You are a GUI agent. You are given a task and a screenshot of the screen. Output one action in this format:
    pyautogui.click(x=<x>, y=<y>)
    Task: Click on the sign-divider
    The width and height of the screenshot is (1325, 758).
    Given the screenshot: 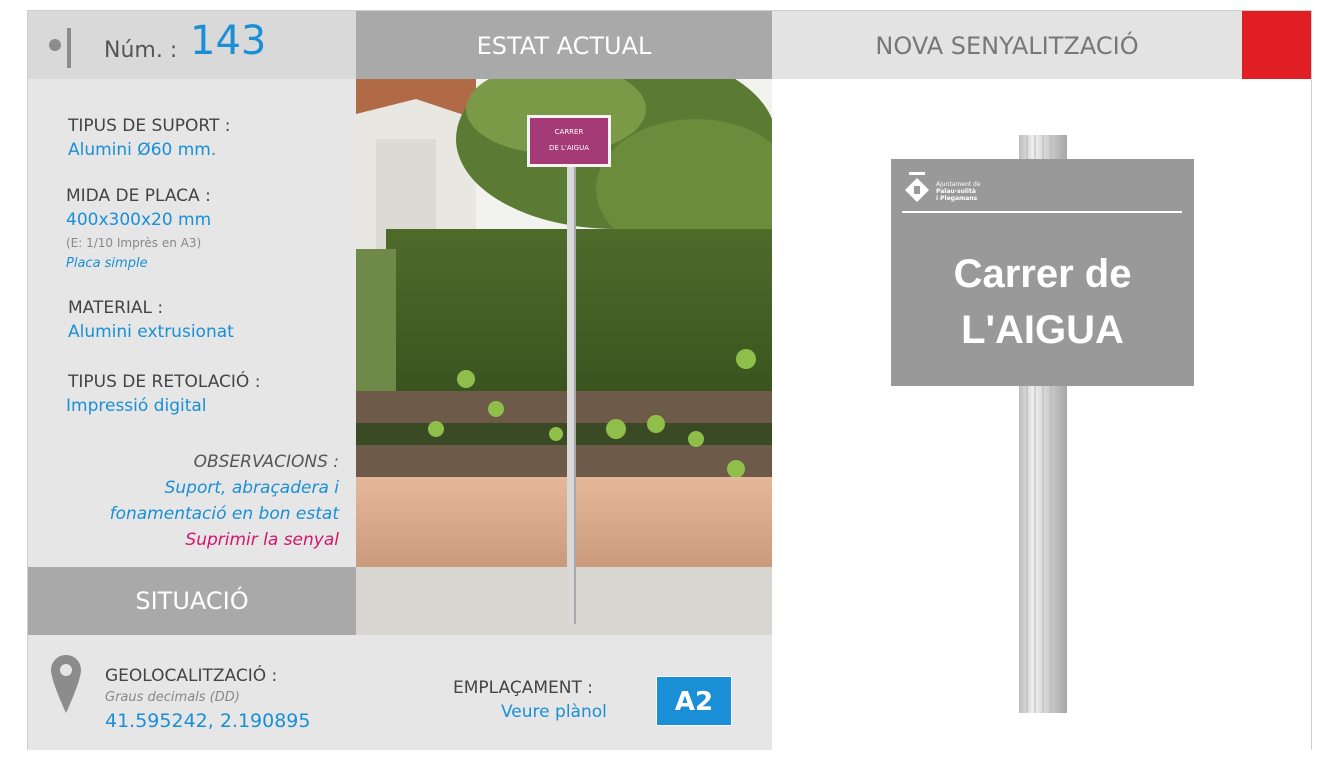 What is the action you would take?
    pyautogui.click(x=1042, y=212)
    